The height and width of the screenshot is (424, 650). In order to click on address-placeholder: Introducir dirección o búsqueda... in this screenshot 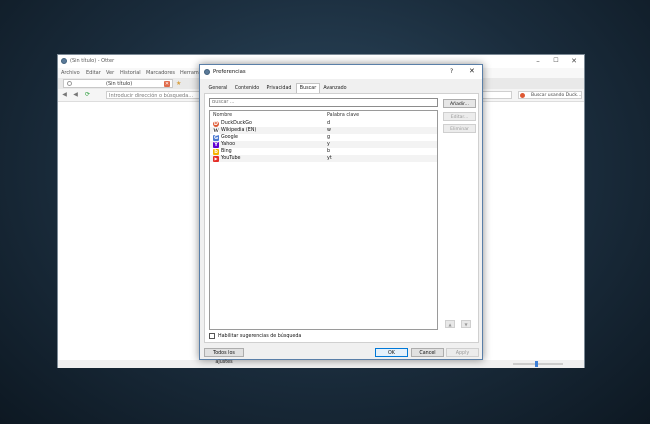, I will do `click(151, 96)`.